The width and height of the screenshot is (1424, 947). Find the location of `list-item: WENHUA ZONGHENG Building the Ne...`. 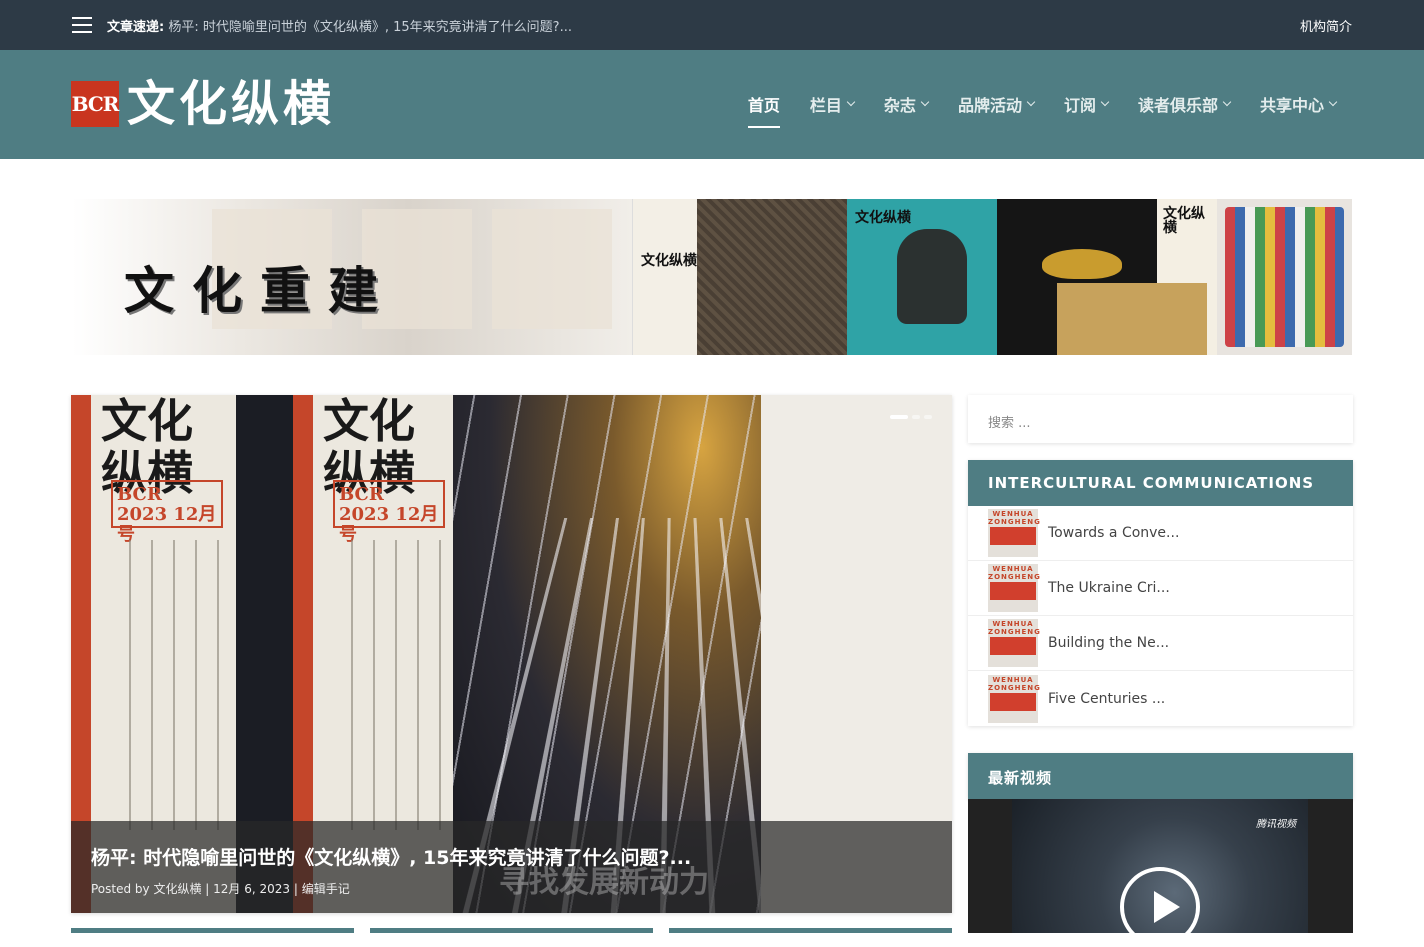

list-item: WENHUA ZONGHENG Building the Ne... is located at coordinates (1160, 643).